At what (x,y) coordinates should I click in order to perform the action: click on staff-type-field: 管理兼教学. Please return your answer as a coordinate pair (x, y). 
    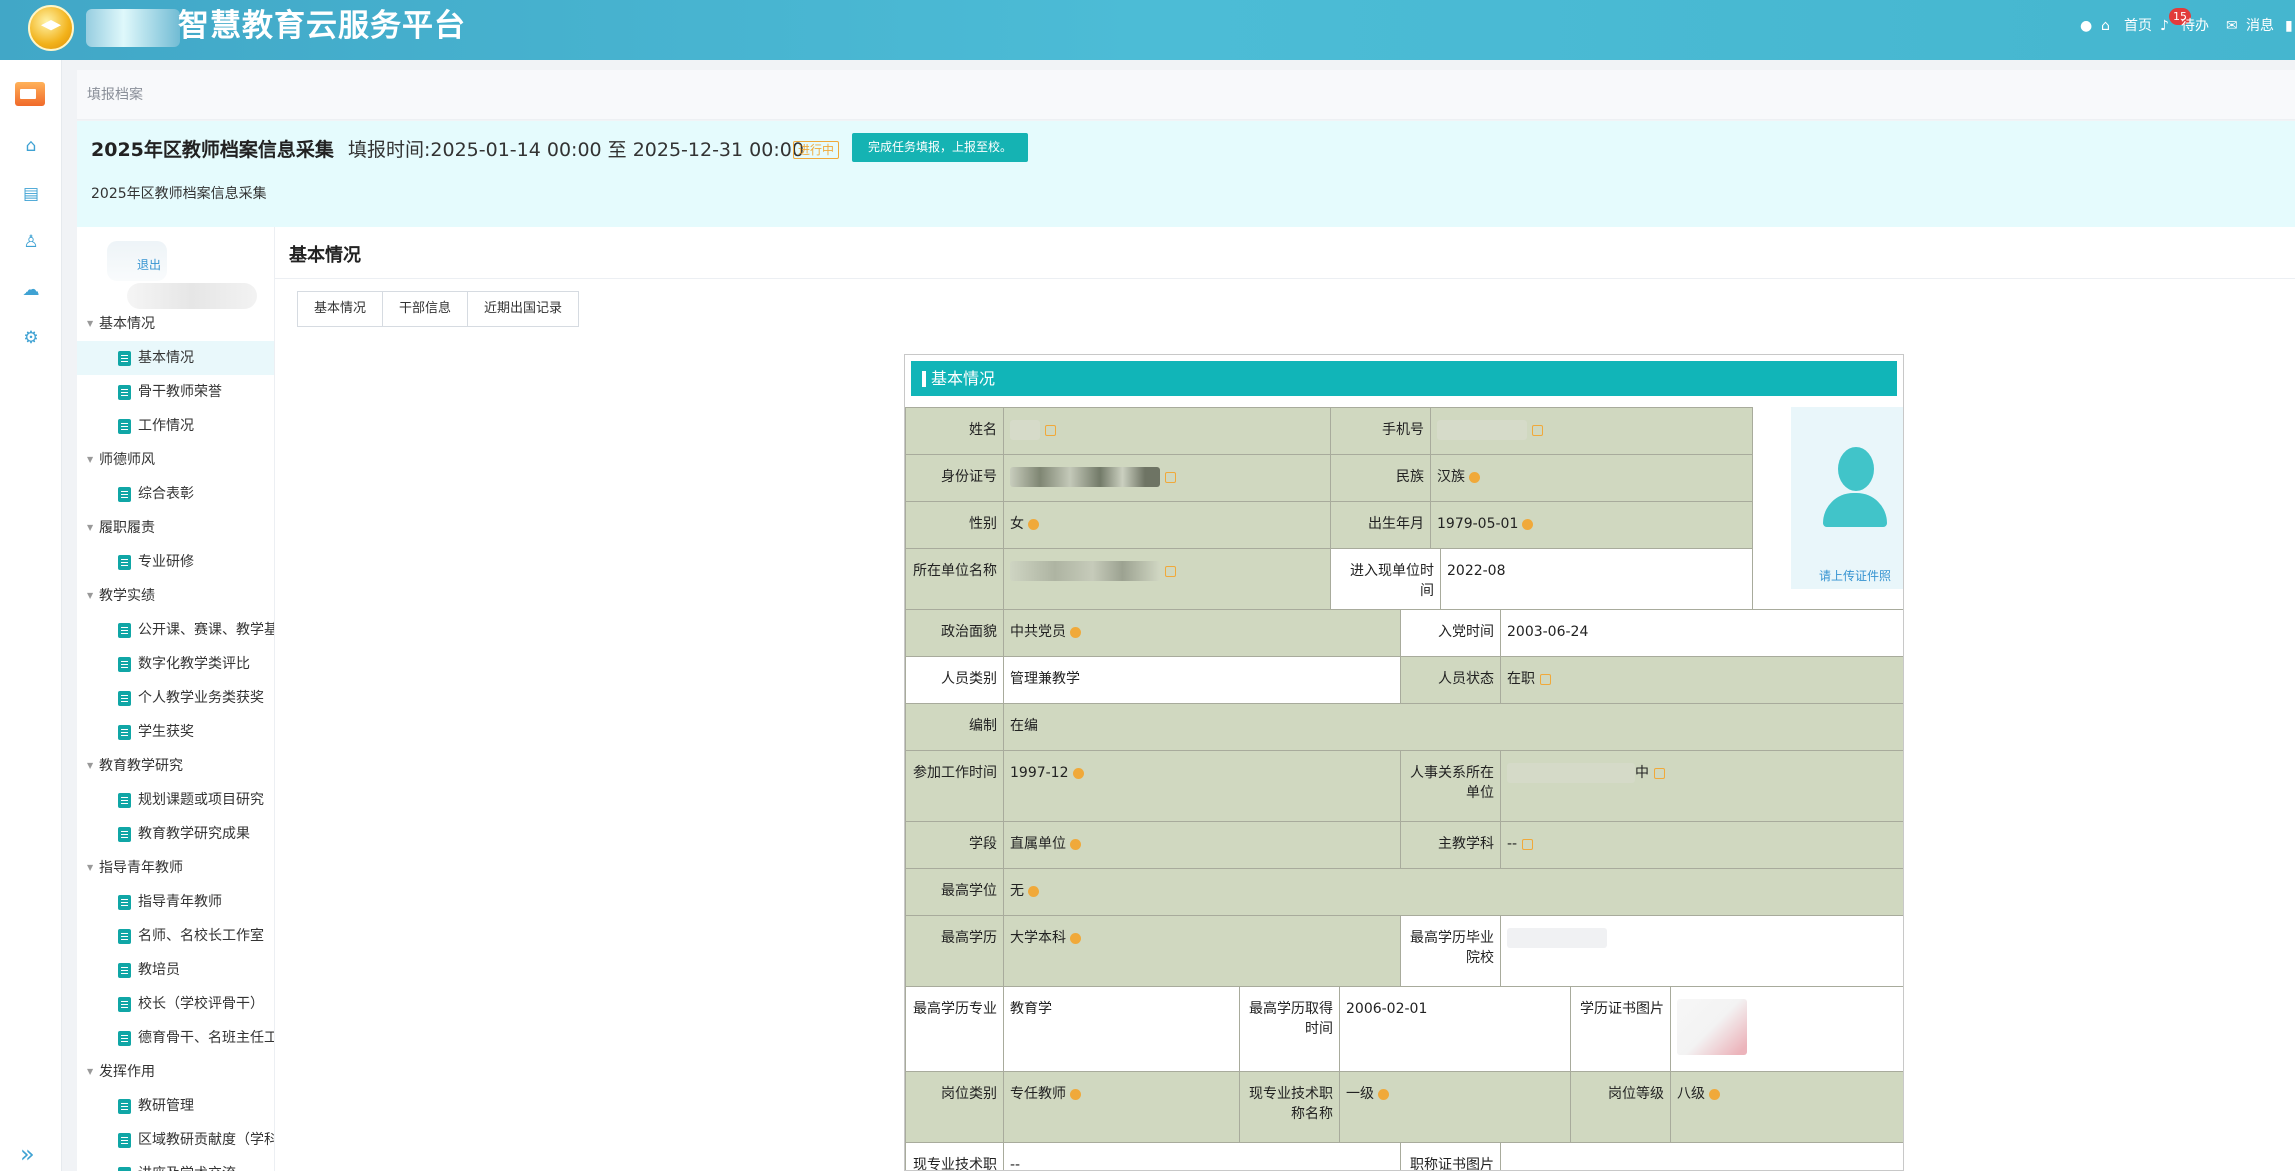
    Looking at the image, I should click on (1202, 680).